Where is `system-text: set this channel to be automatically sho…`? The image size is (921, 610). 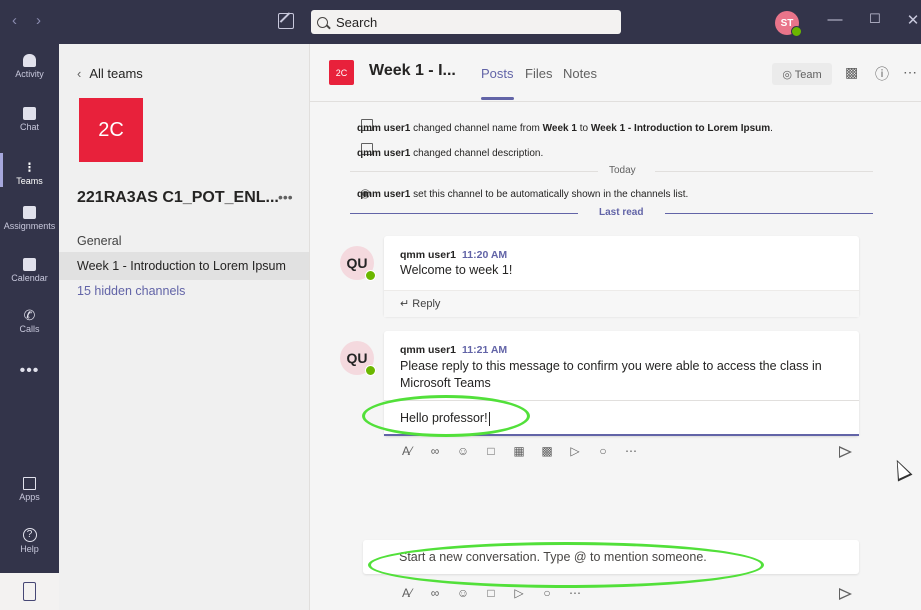
system-text: set this channel to be automatically sho… is located at coordinates (549, 194).